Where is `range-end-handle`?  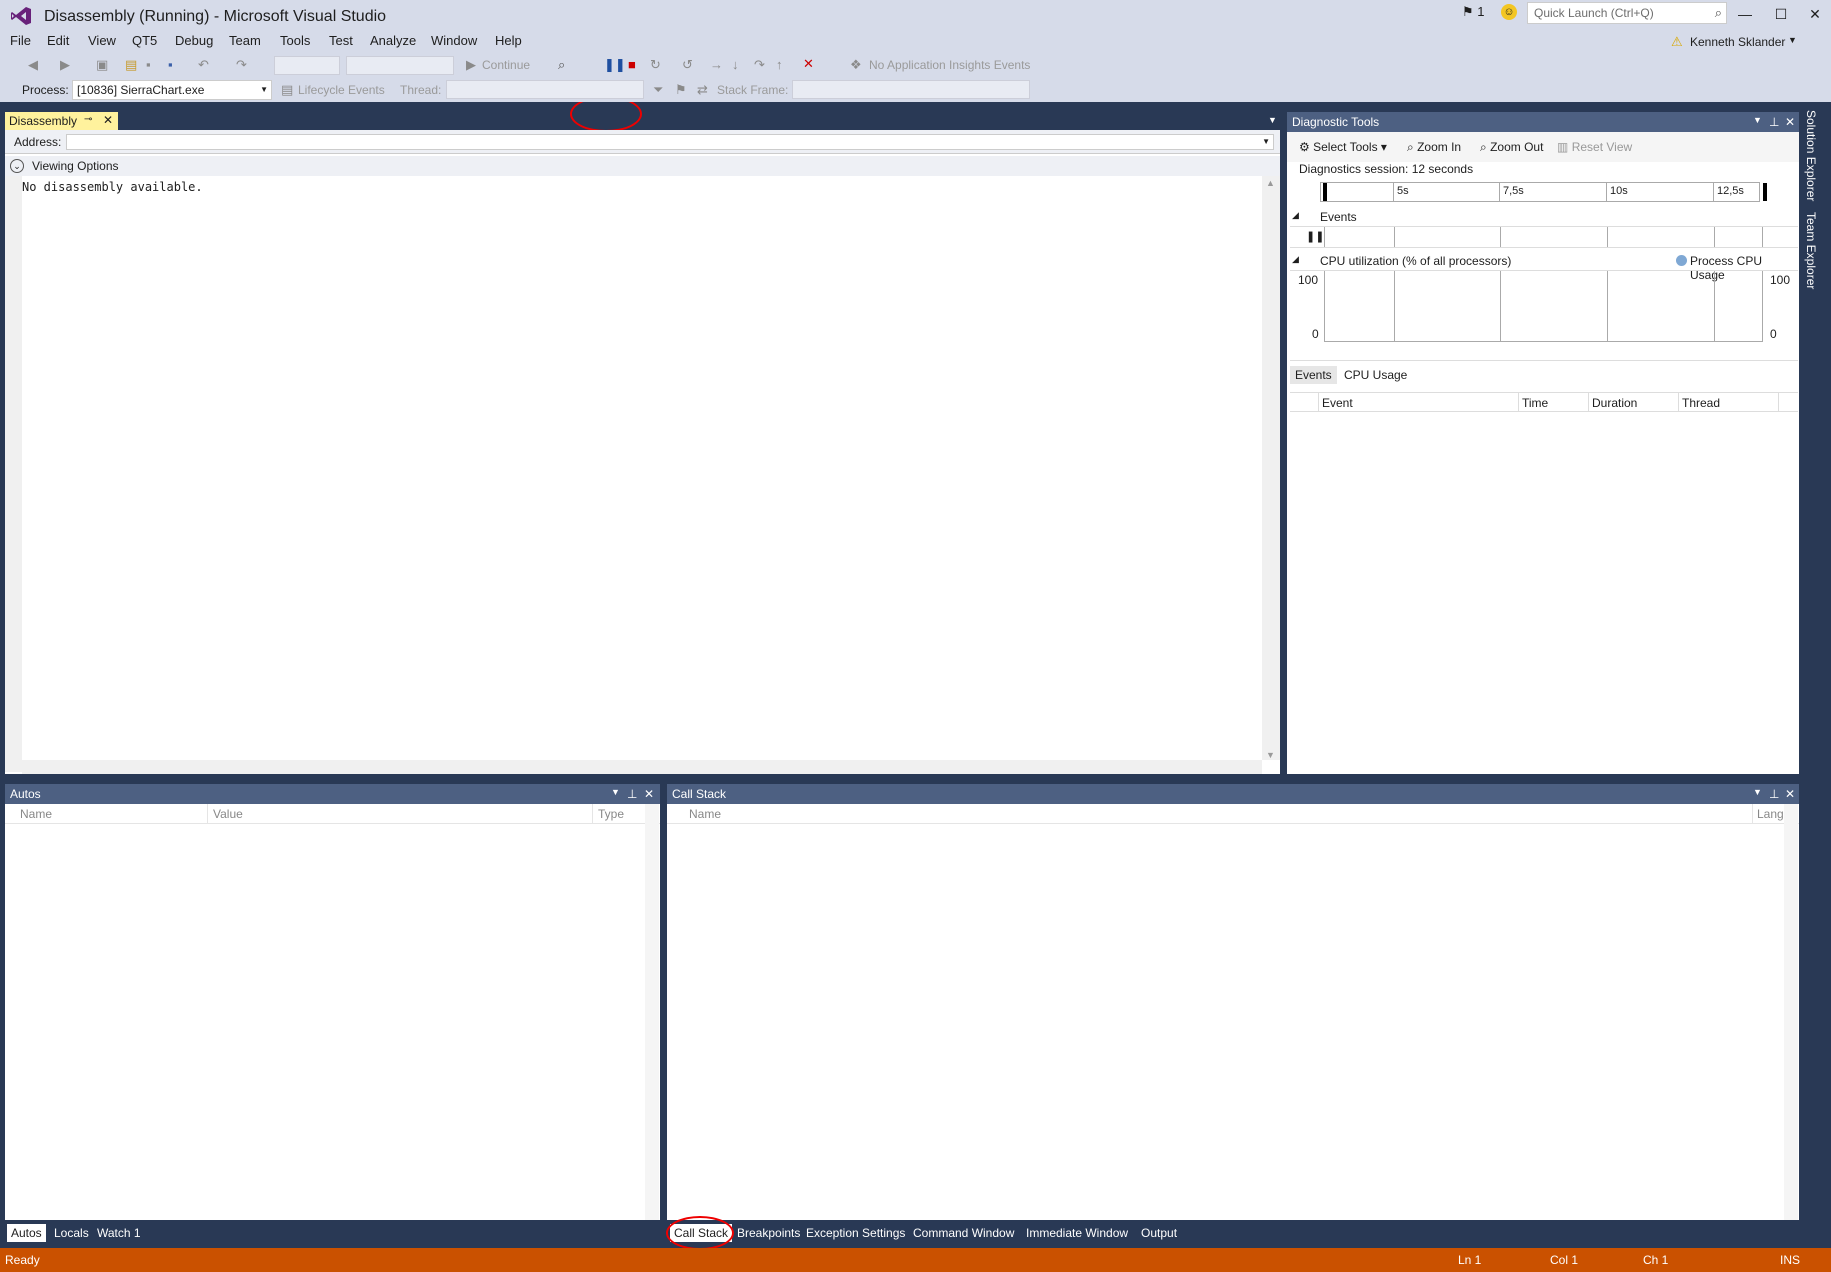
range-end-handle is located at coordinates (1765, 192).